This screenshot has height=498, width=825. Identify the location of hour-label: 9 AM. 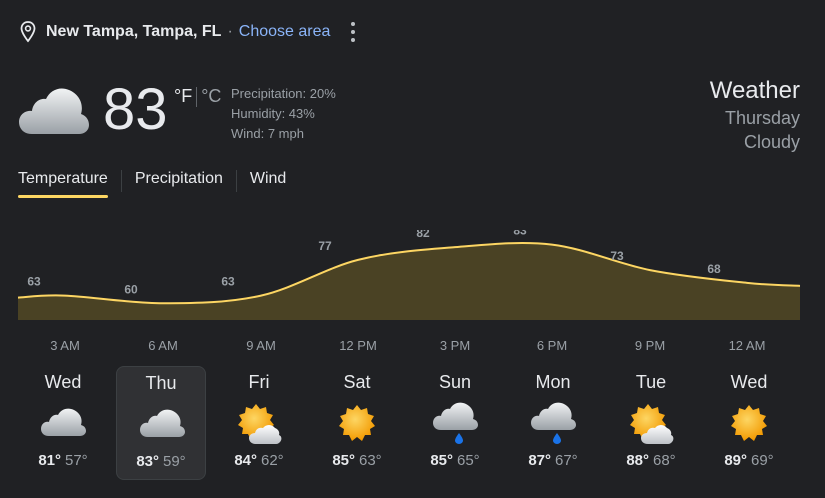
(261, 345).